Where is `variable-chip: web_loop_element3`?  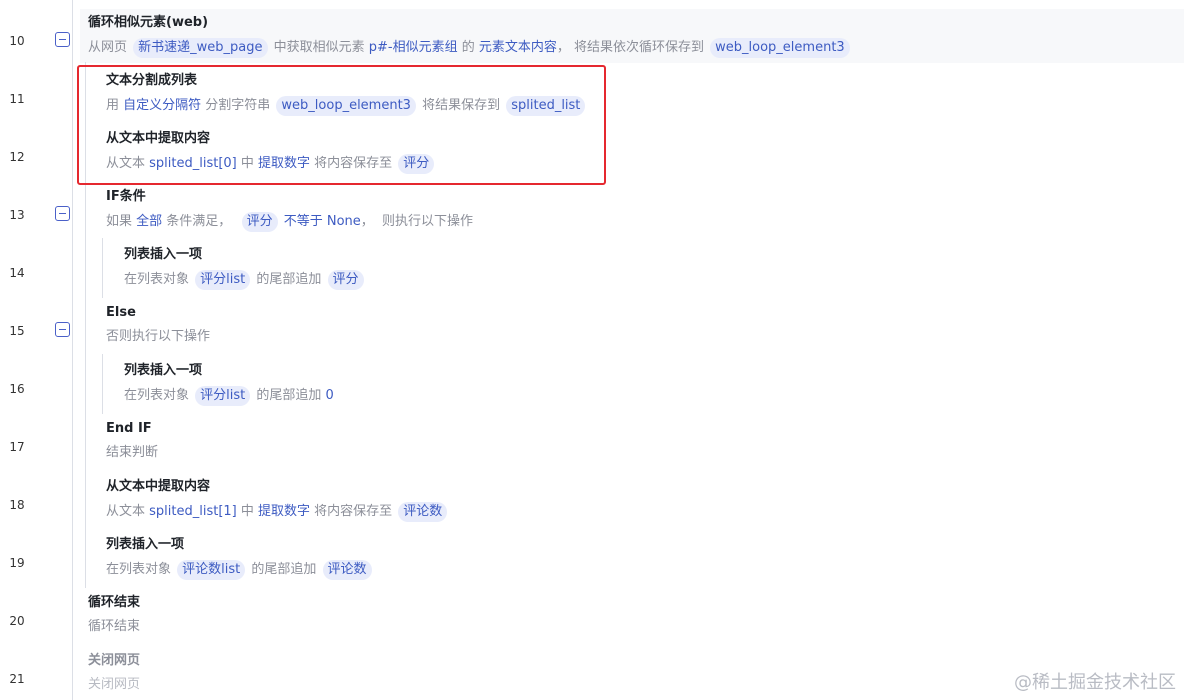 variable-chip: web_loop_element3 is located at coordinates (780, 48).